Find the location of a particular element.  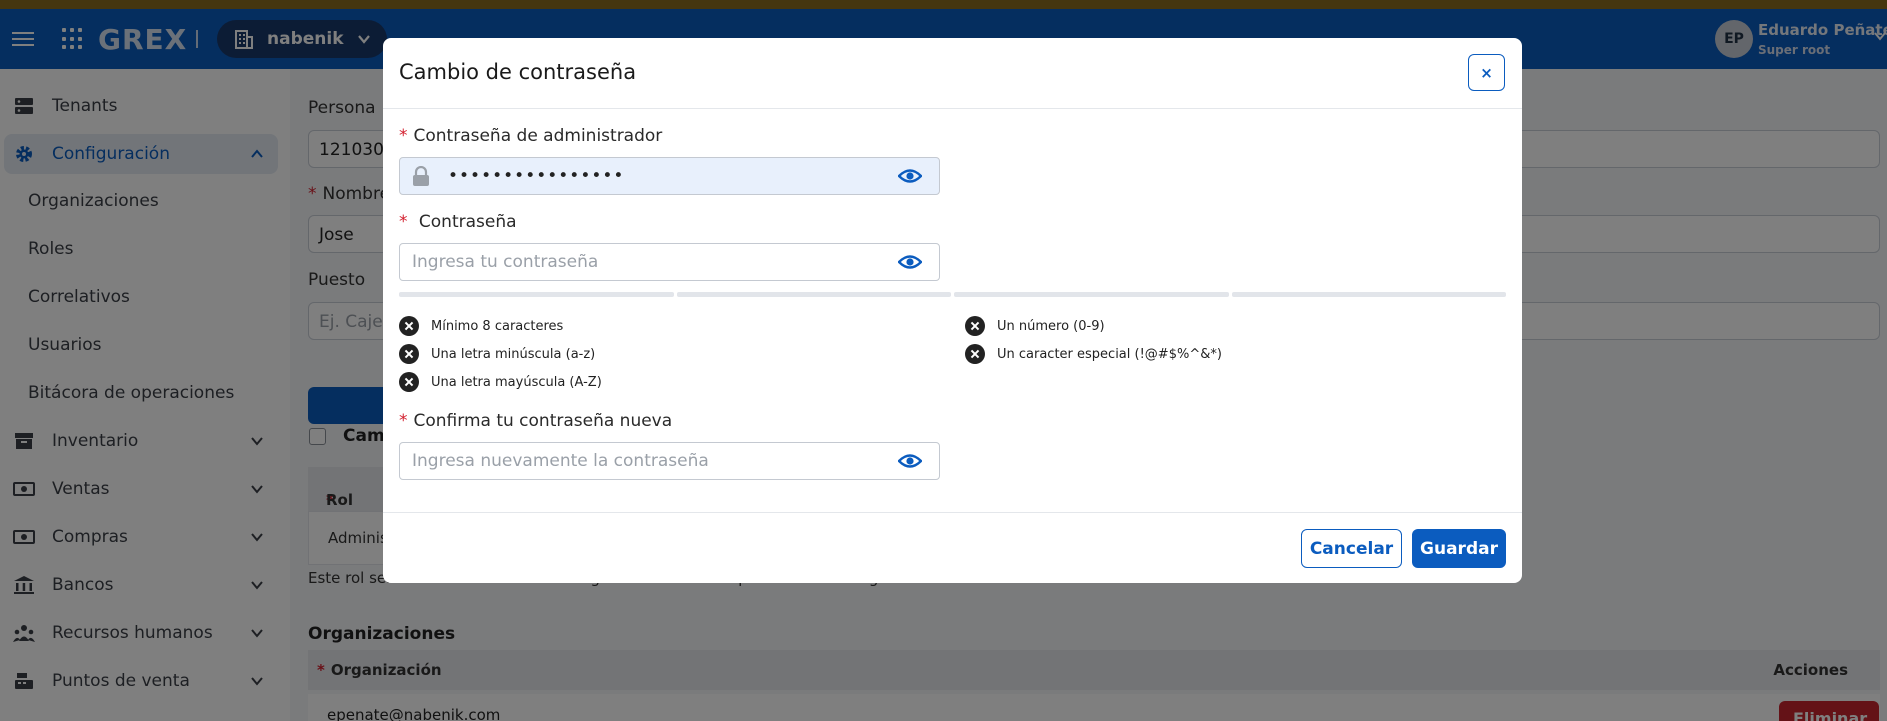

confirm-password-label: * Confirma tu contraseña nueva is located at coordinates (536, 421).